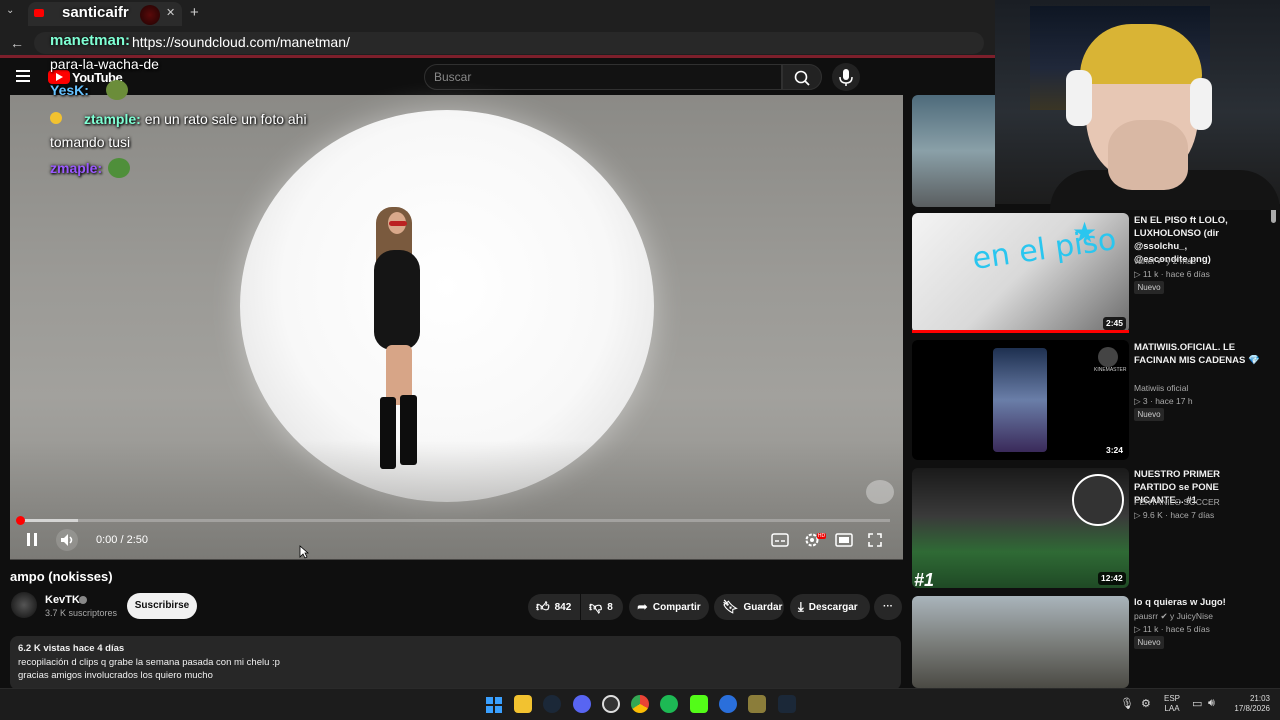  What do you see at coordinates (1246, 704) in the screenshot?
I see `clock: 21:03 17/8/2026` at bounding box center [1246, 704].